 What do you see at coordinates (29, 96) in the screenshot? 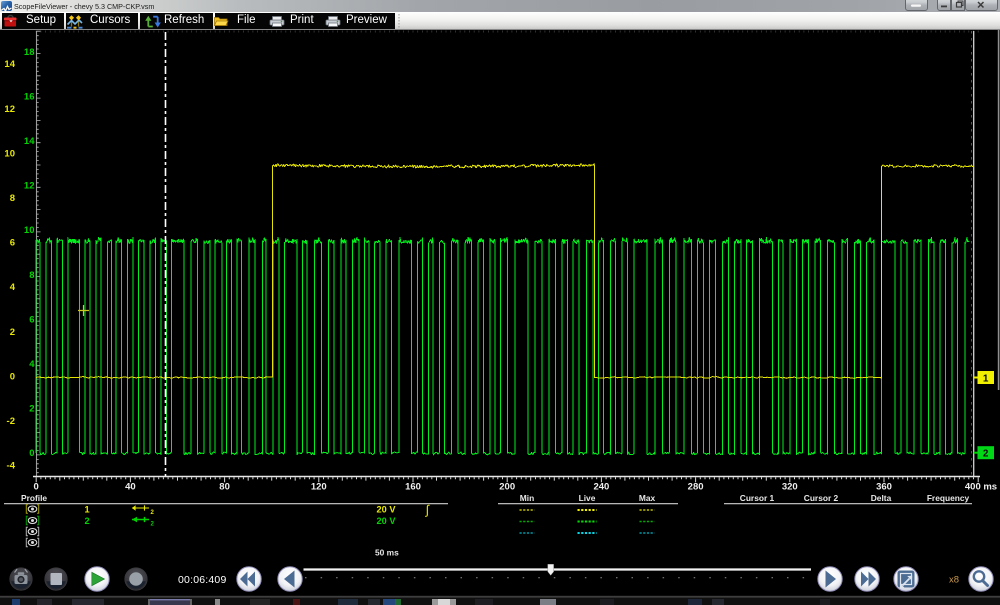
I see `svg-text: 16` at bounding box center [29, 96].